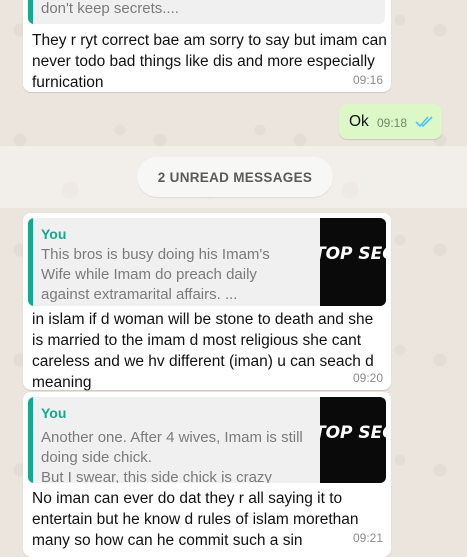  I want to click on message-text: Ok, so click(359, 121).